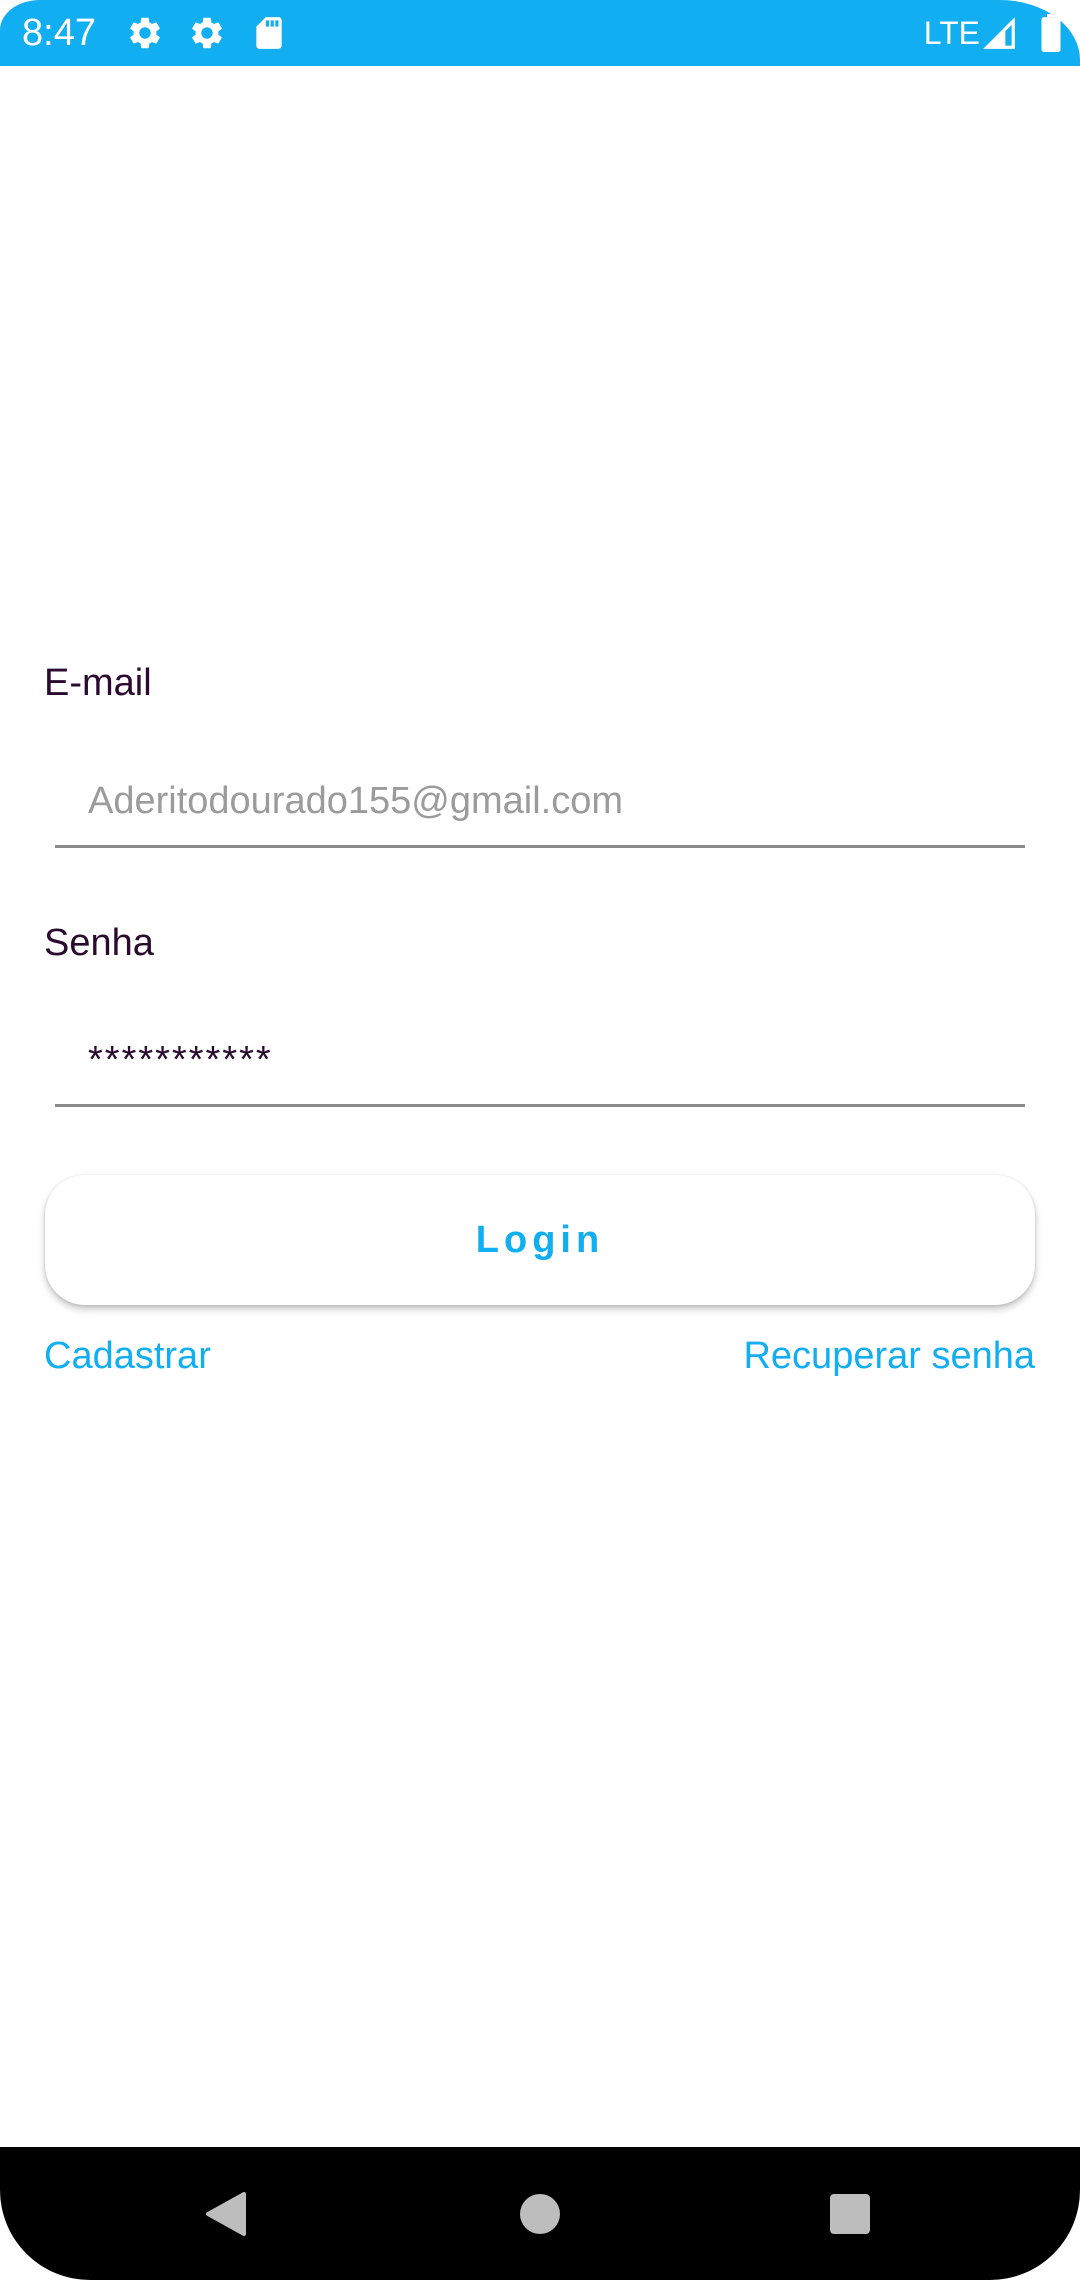 The width and height of the screenshot is (1080, 2280). I want to click on password-field, so click(540, 1062).